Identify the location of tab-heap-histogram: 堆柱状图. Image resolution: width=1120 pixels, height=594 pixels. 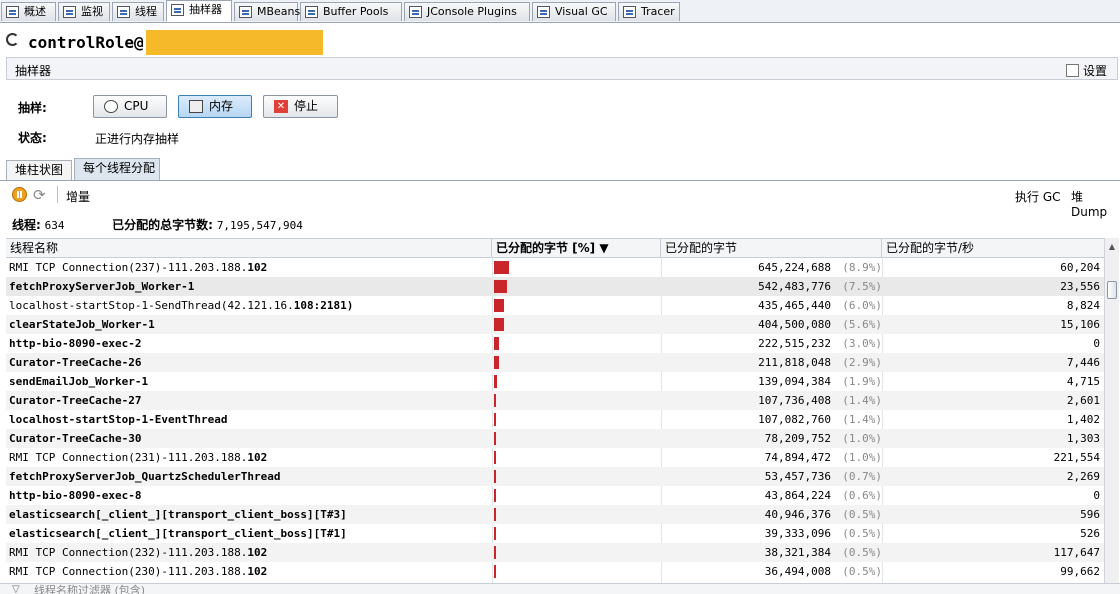
(39, 170).